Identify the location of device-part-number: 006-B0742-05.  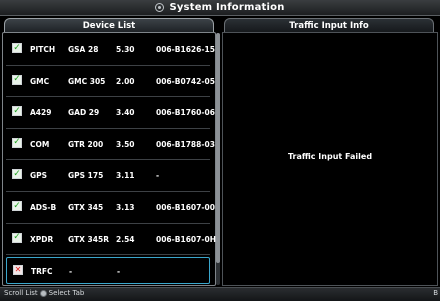
(185, 81).